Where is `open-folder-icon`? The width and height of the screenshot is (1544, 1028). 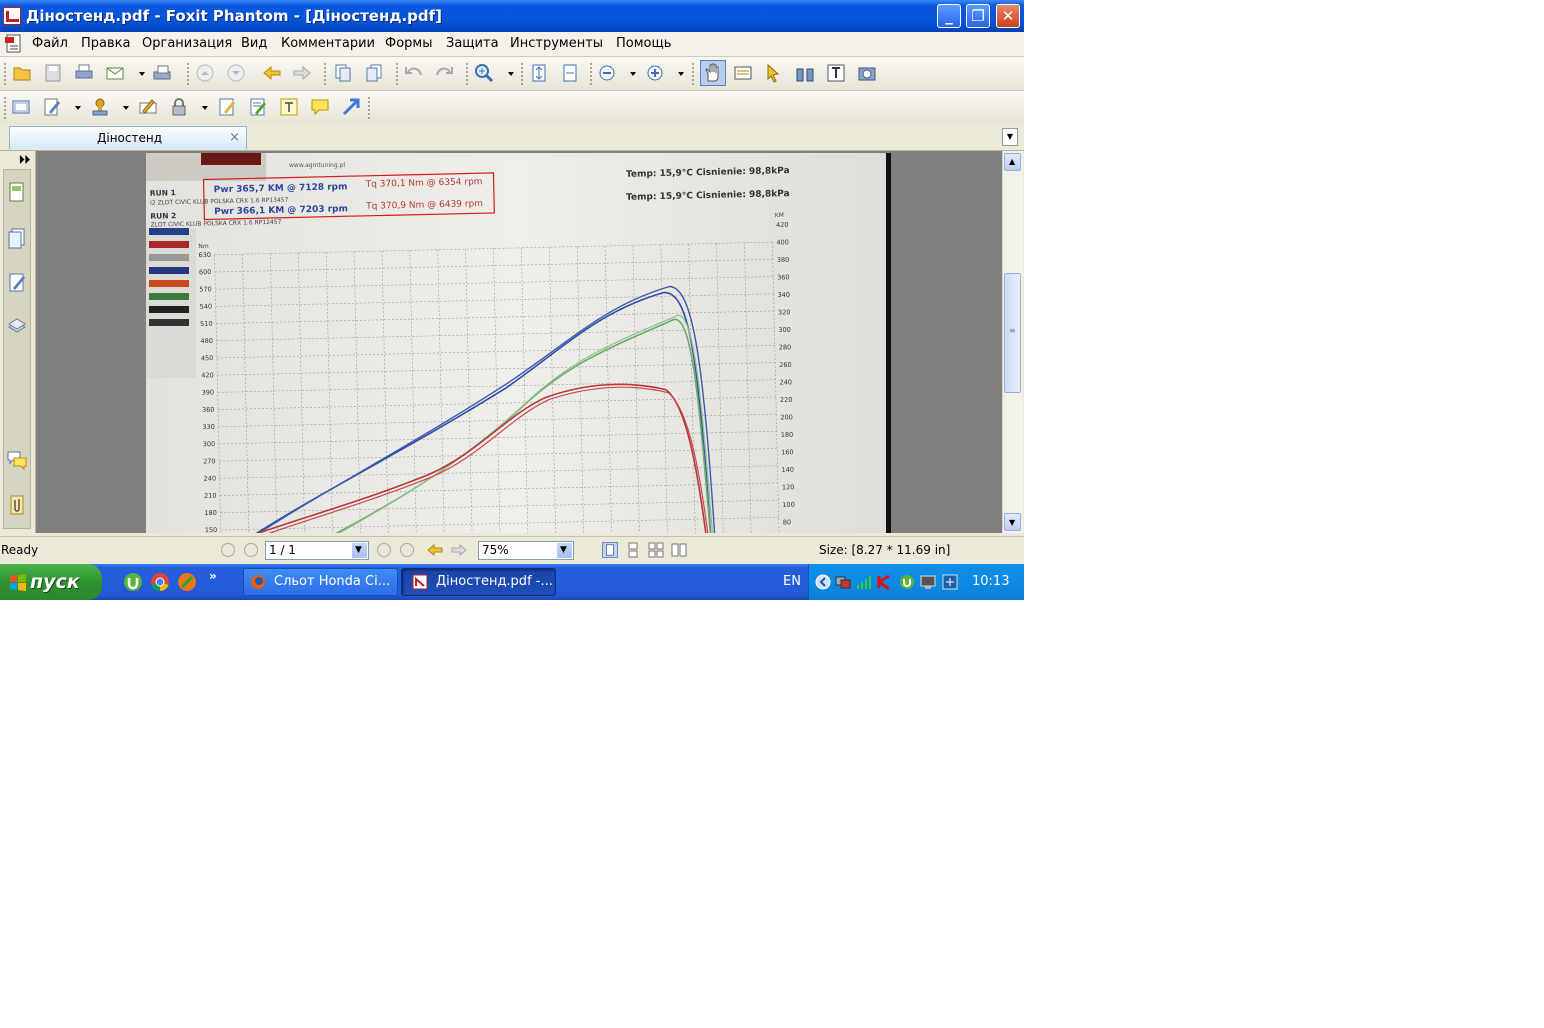 open-folder-icon is located at coordinates (22, 73).